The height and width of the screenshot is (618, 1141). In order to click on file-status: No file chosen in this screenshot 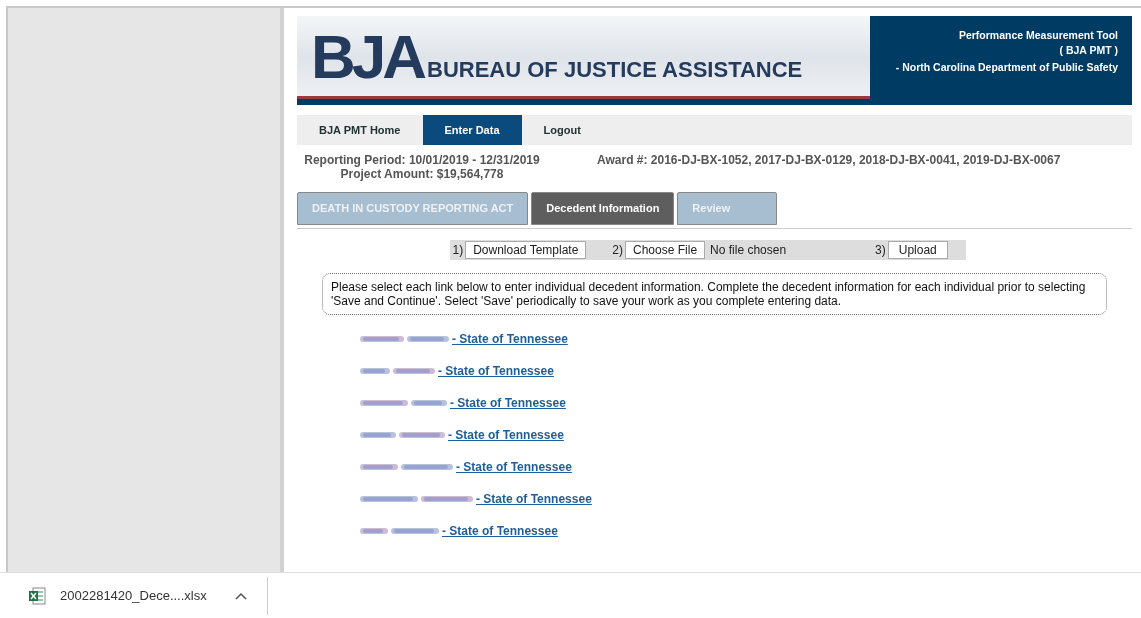, I will do `click(749, 250)`.